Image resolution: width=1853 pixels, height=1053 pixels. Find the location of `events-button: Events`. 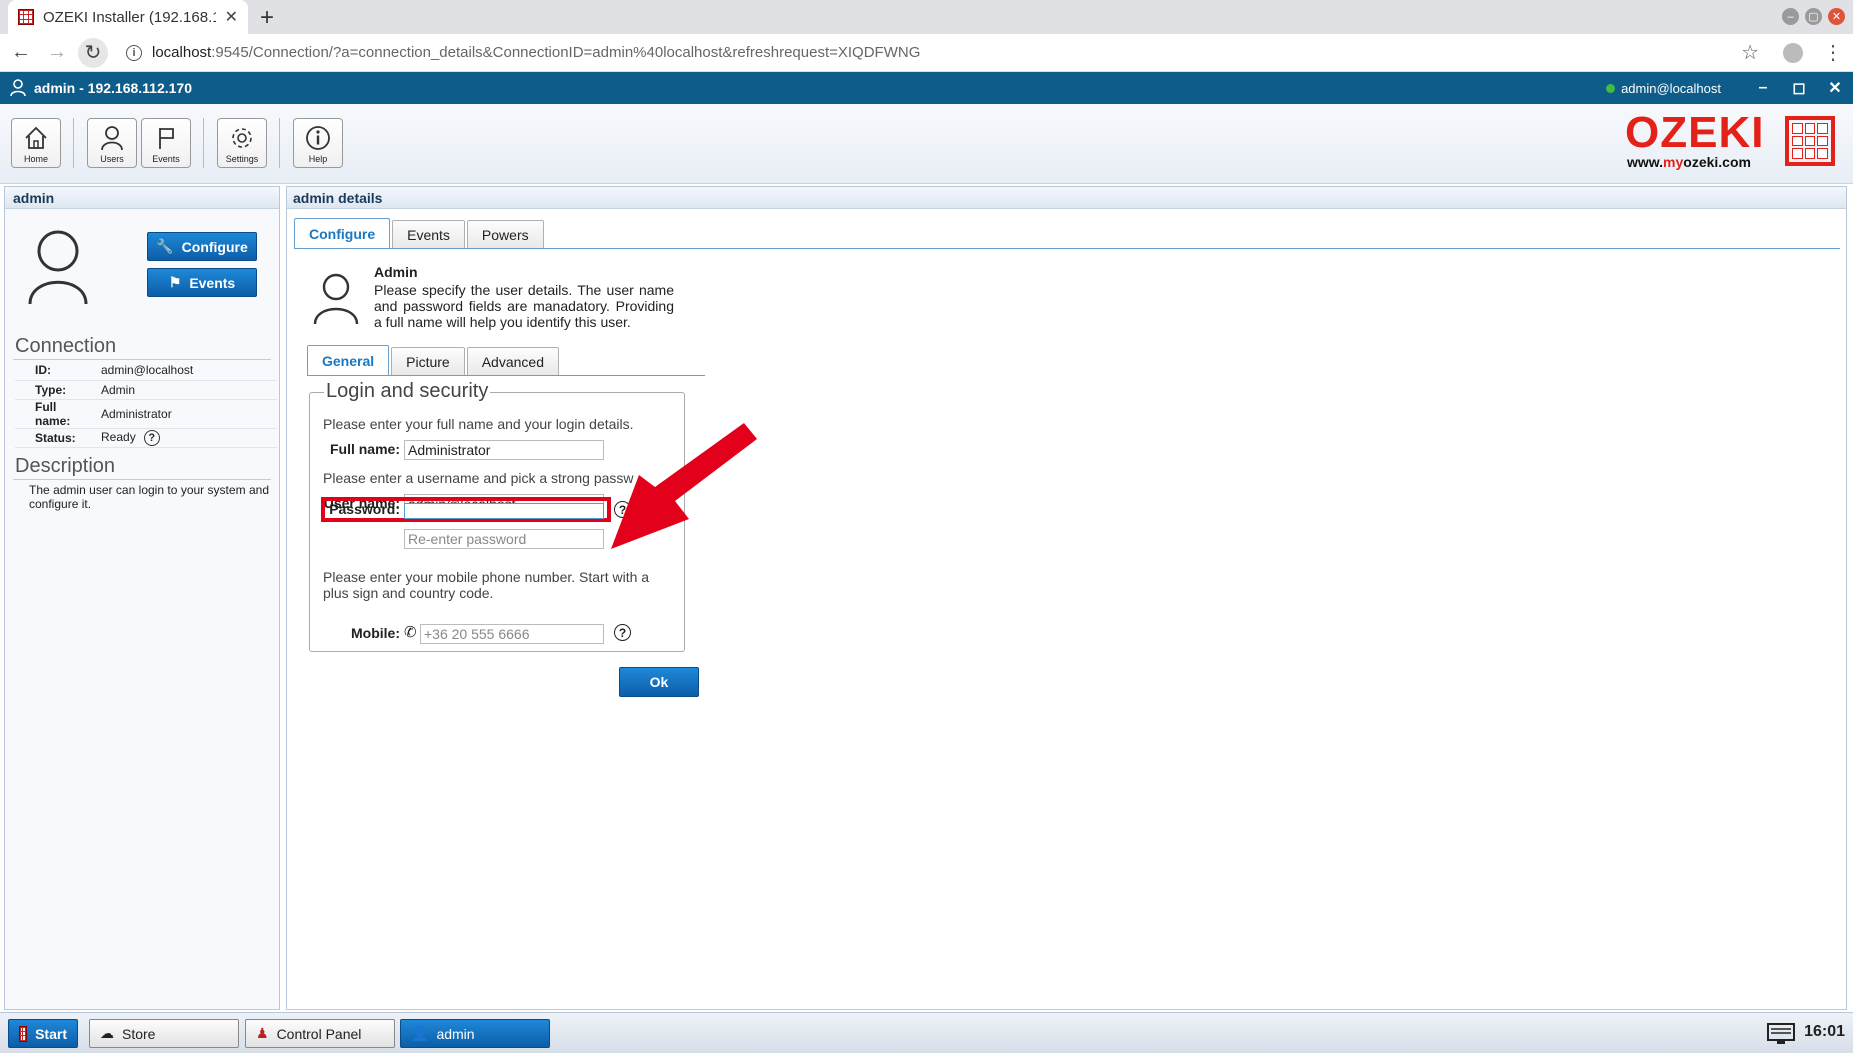

events-button: Events is located at coordinates (166, 143).